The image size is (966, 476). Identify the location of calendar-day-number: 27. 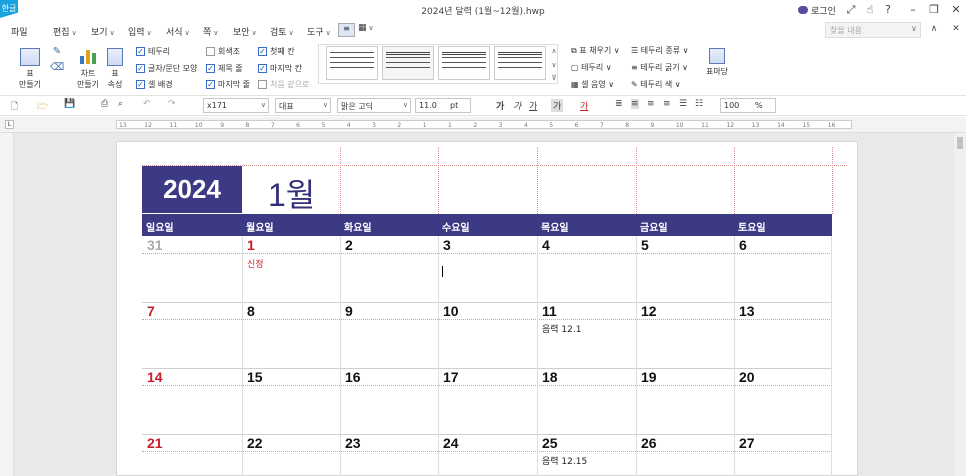
(747, 443).